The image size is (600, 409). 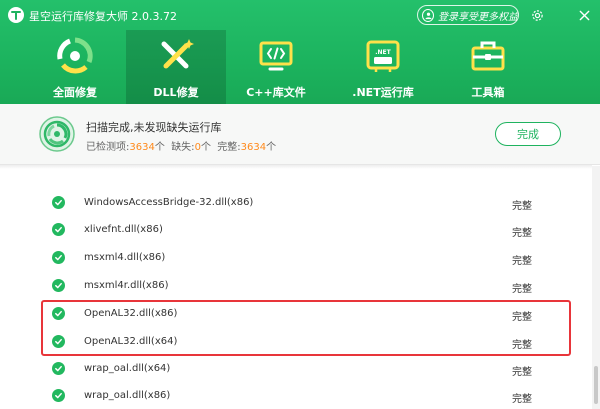 What do you see at coordinates (75, 56) in the screenshot?
I see `full-repair-icon` at bounding box center [75, 56].